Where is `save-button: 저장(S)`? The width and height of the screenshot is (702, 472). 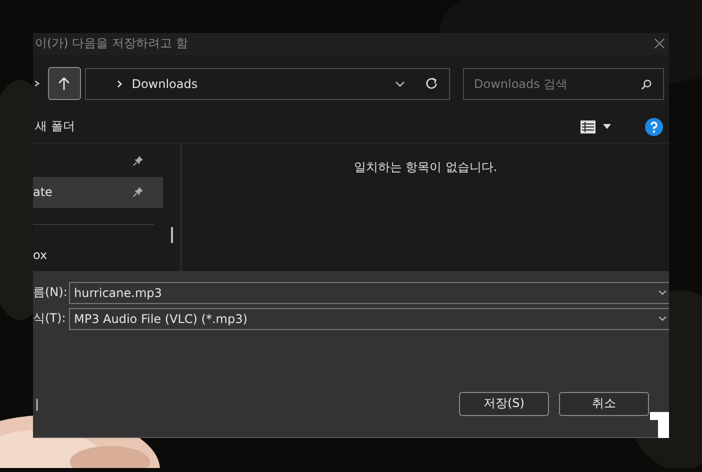
save-button: 저장(S) is located at coordinates (504, 404).